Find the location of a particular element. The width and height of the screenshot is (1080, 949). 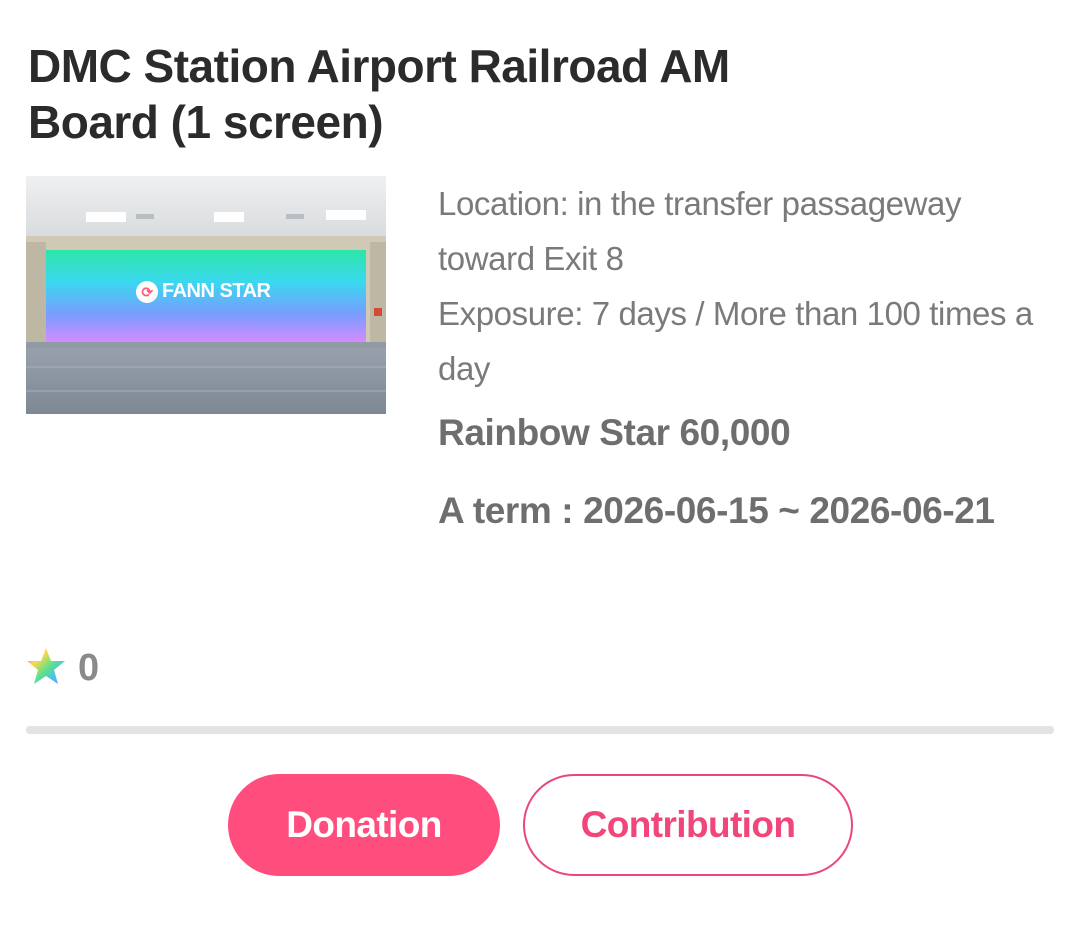

rainbow-star-icon is located at coordinates (46, 668).